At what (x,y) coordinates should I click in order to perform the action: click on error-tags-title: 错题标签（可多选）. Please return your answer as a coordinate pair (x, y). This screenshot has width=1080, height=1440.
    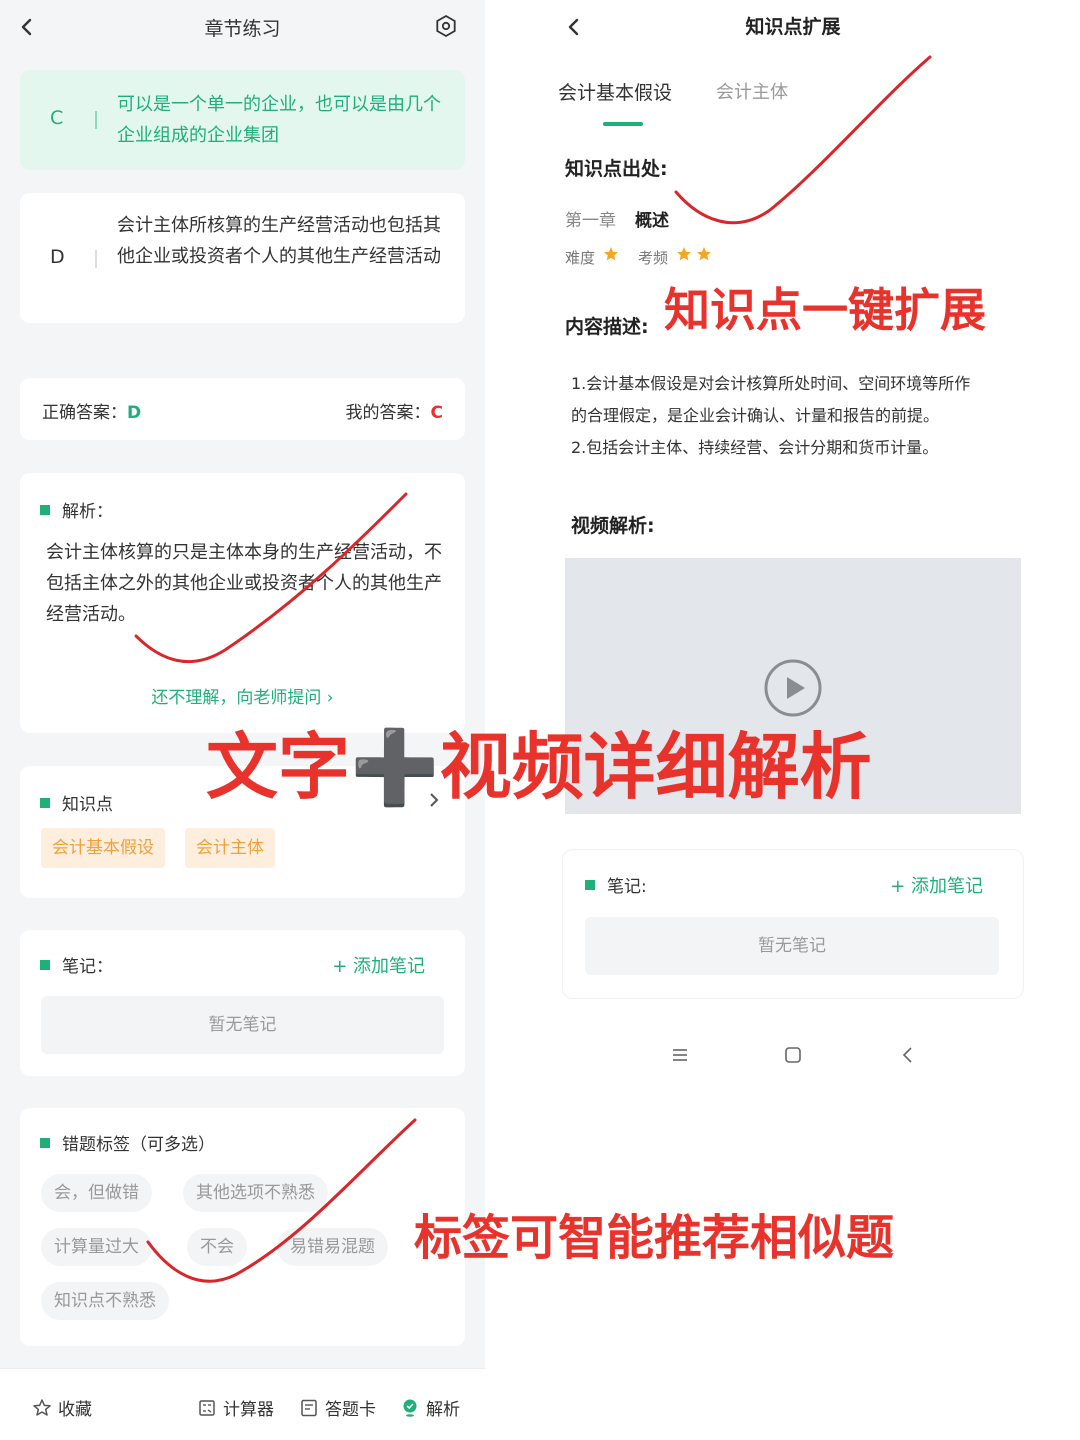
    Looking at the image, I should click on (127, 1142).